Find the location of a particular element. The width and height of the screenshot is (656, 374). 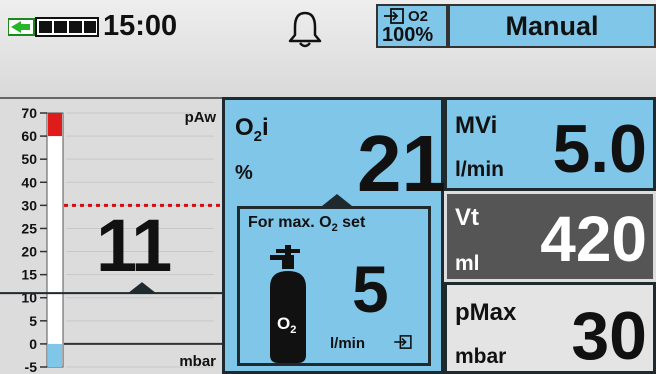

flow-unit: l/min is located at coordinates (348, 343).